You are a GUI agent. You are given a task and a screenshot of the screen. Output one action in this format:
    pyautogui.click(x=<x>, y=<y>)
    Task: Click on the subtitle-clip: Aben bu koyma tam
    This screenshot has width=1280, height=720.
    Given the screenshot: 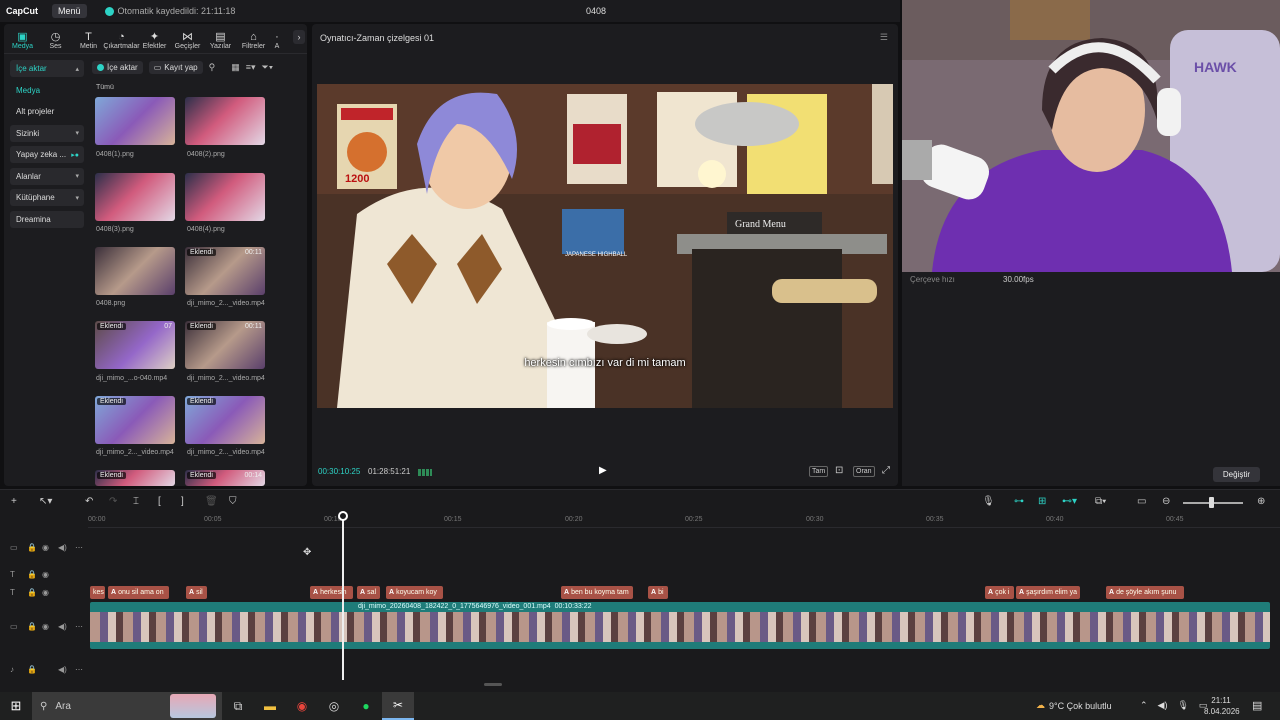 What is the action you would take?
    pyautogui.click(x=597, y=592)
    